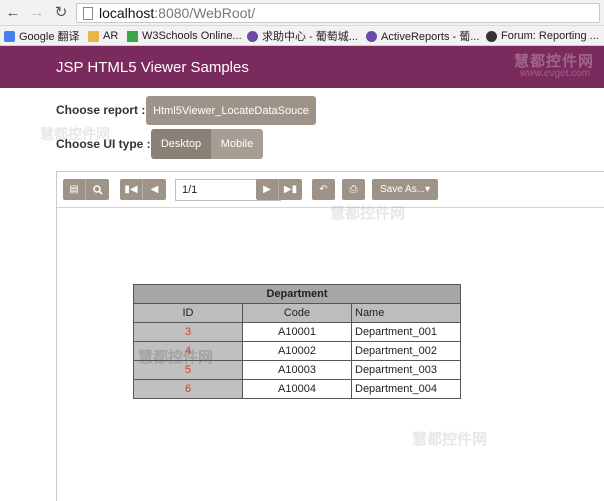 The image size is (604, 501). Describe the element at coordinates (93, 36) in the screenshot. I see `folder-icon` at that location.